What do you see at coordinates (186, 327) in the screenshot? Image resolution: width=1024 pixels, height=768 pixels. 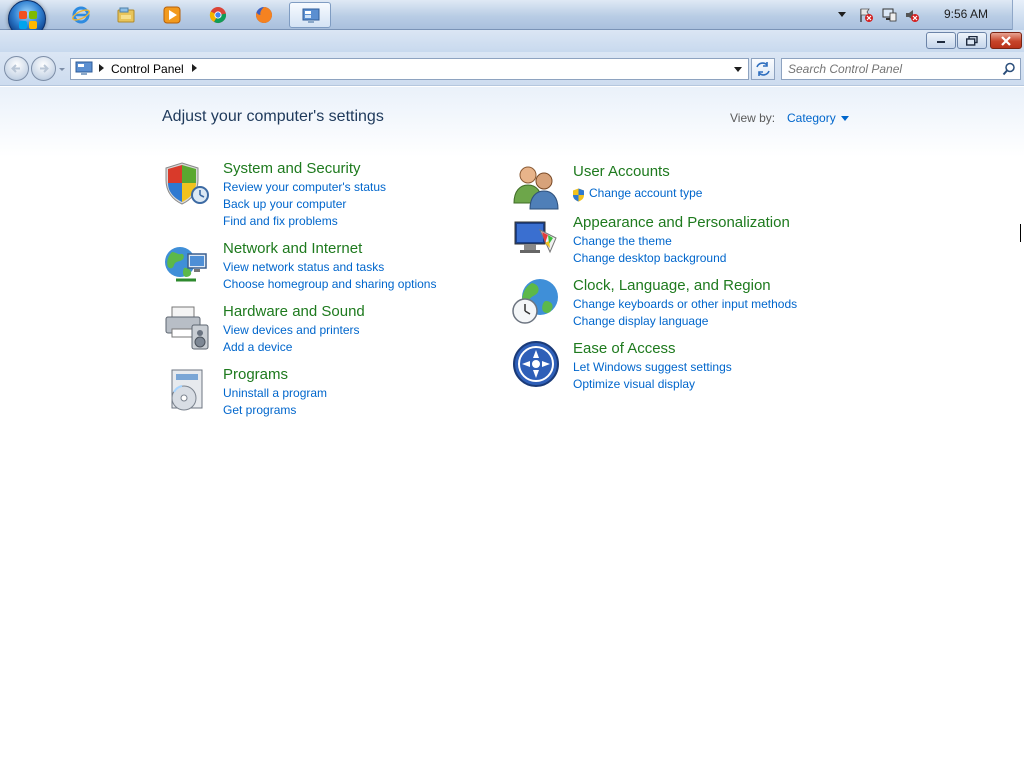 I see `printer-speaker-icon` at bounding box center [186, 327].